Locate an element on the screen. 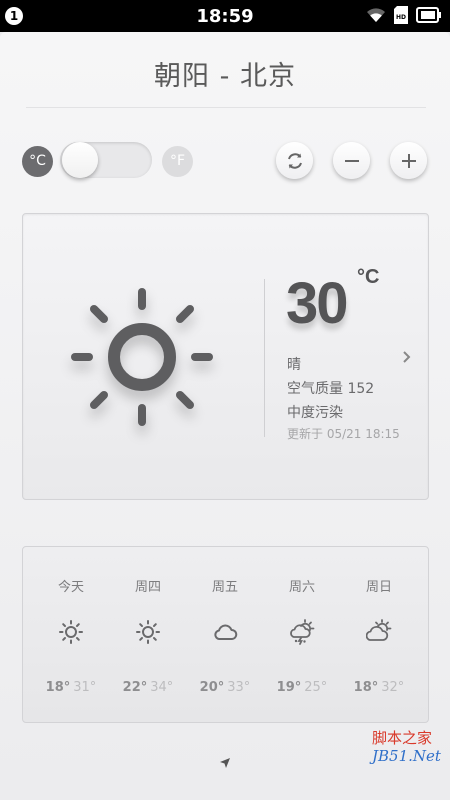 The image size is (450, 800). status-icons: HD is located at coordinates (404, 15).